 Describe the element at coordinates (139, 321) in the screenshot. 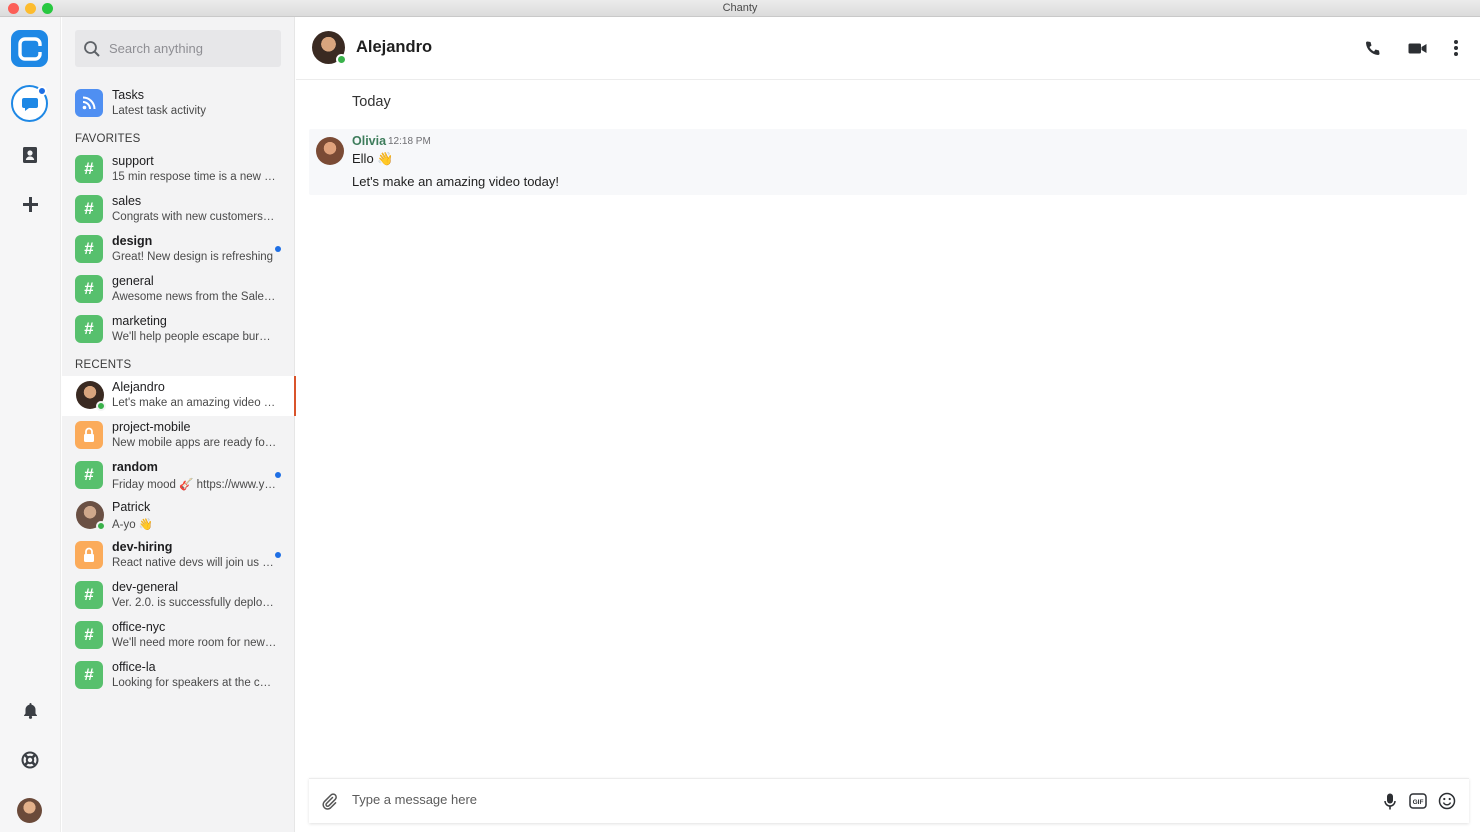

I see `sidebar-item-label: marketing` at that location.